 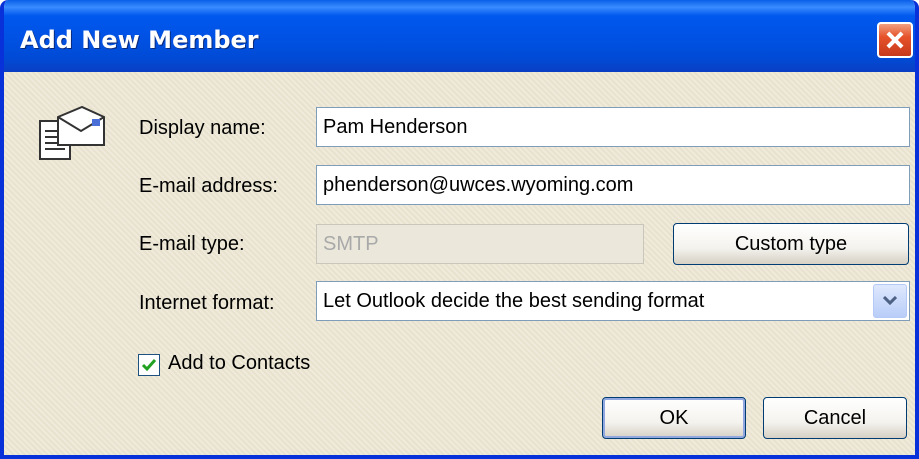 I want to click on custom-type-button-label: Custom type, so click(x=791, y=243).